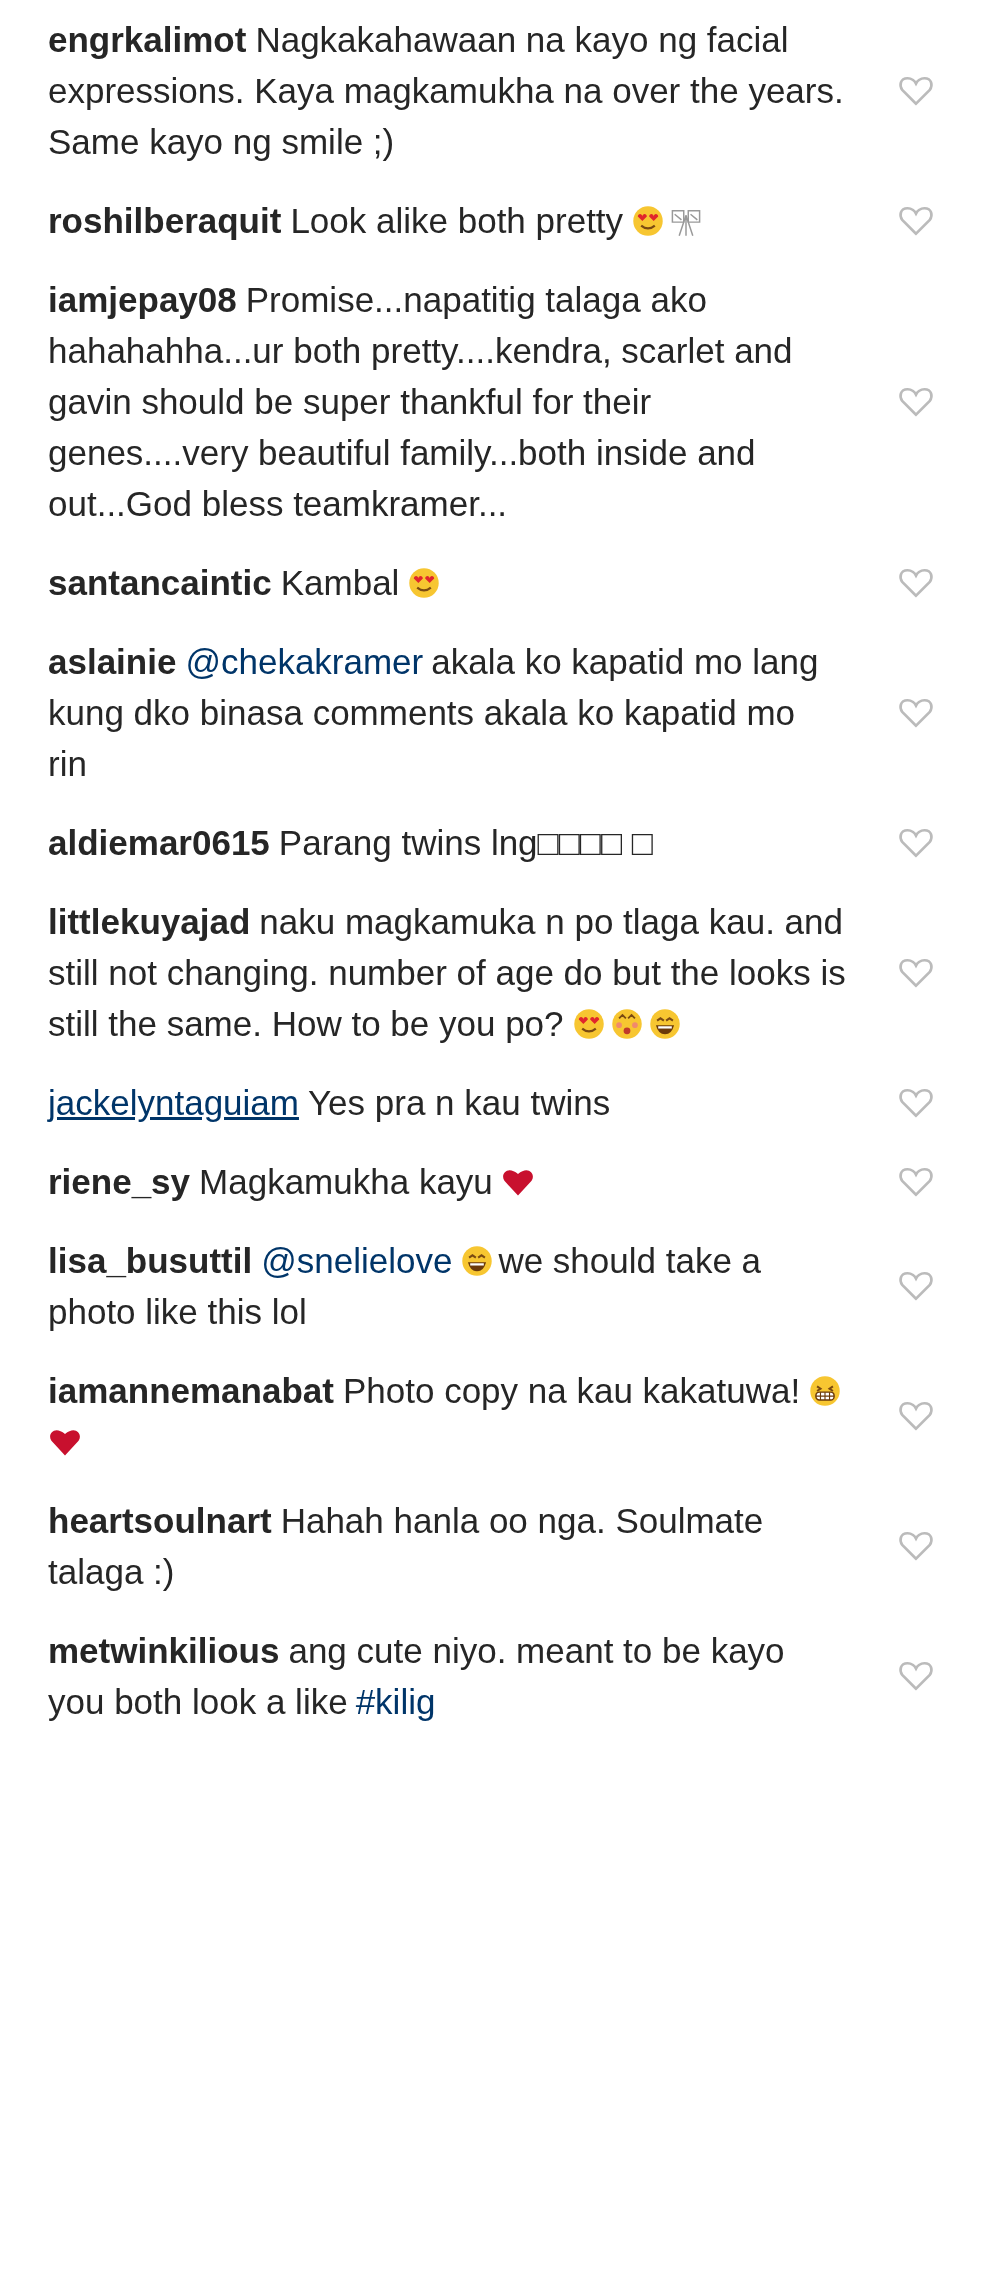 This screenshot has width=1000, height=2277. Describe the element at coordinates (160, 1520) in the screenshot. I see `username-link: heartsoulnart` at that location.